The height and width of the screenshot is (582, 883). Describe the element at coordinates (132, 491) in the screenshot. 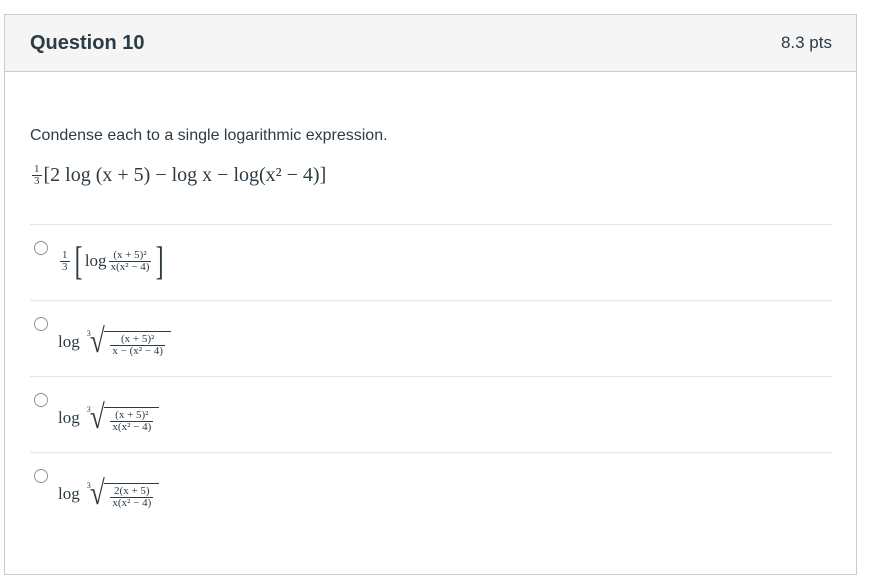

I see `fraction-numerator: 2(x + 5)` at that location.